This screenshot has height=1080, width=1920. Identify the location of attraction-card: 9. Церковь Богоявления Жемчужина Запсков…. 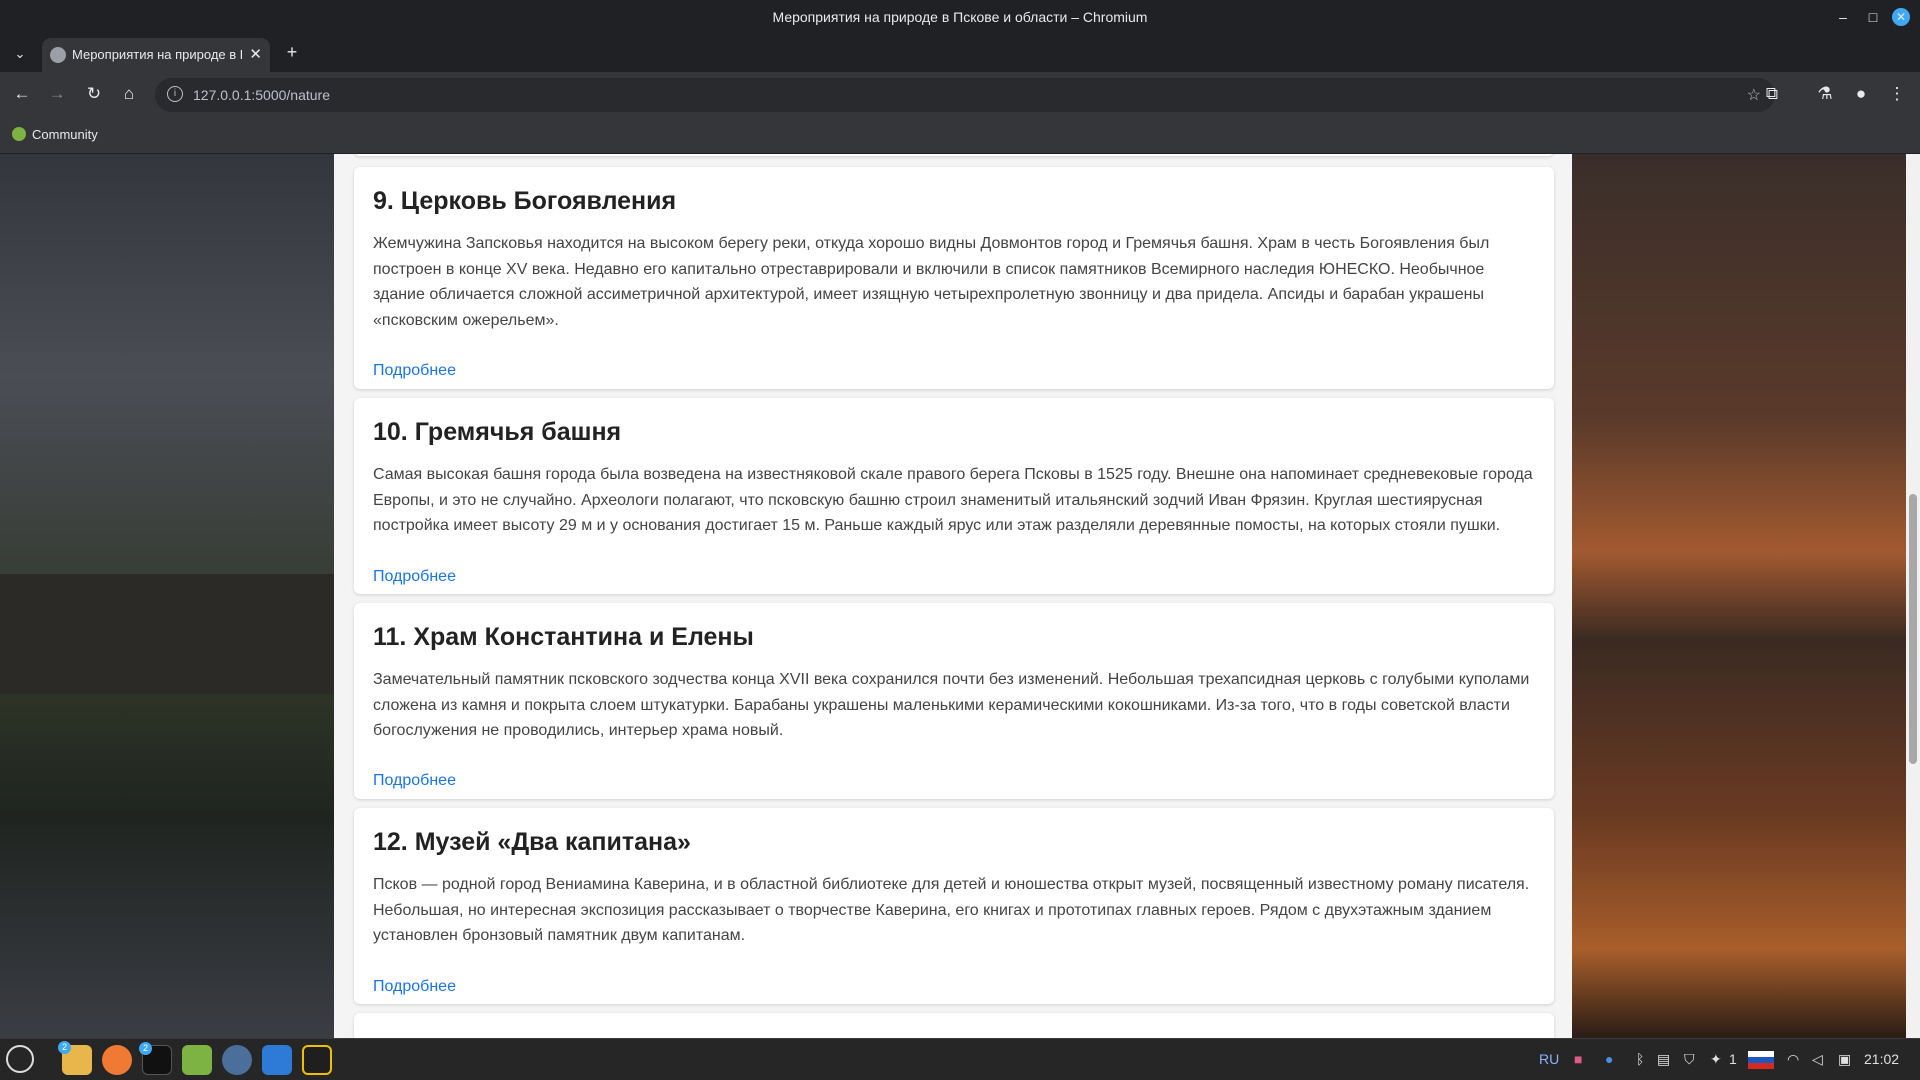
(954, 278).